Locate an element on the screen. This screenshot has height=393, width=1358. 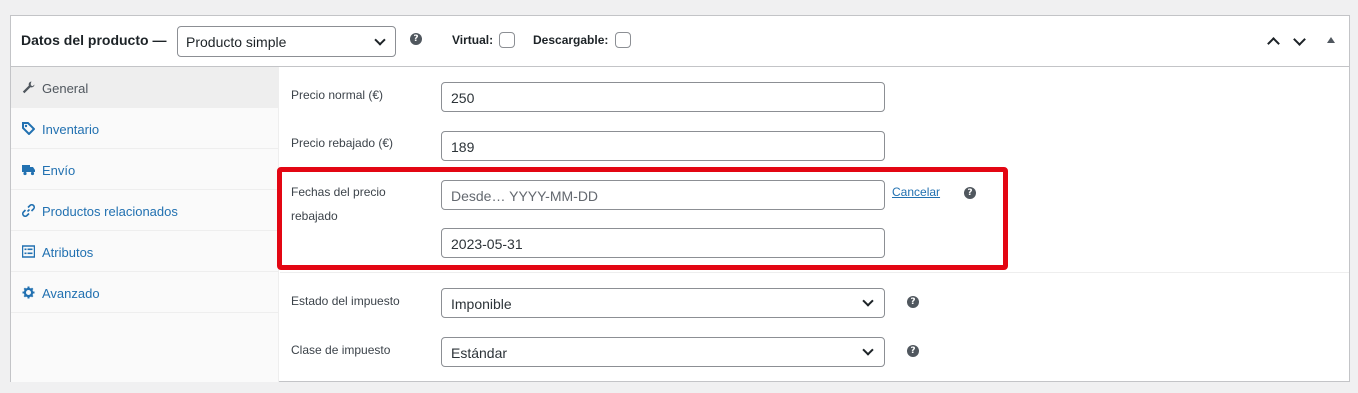
tab-general: General is located at coordinates (144, 87).